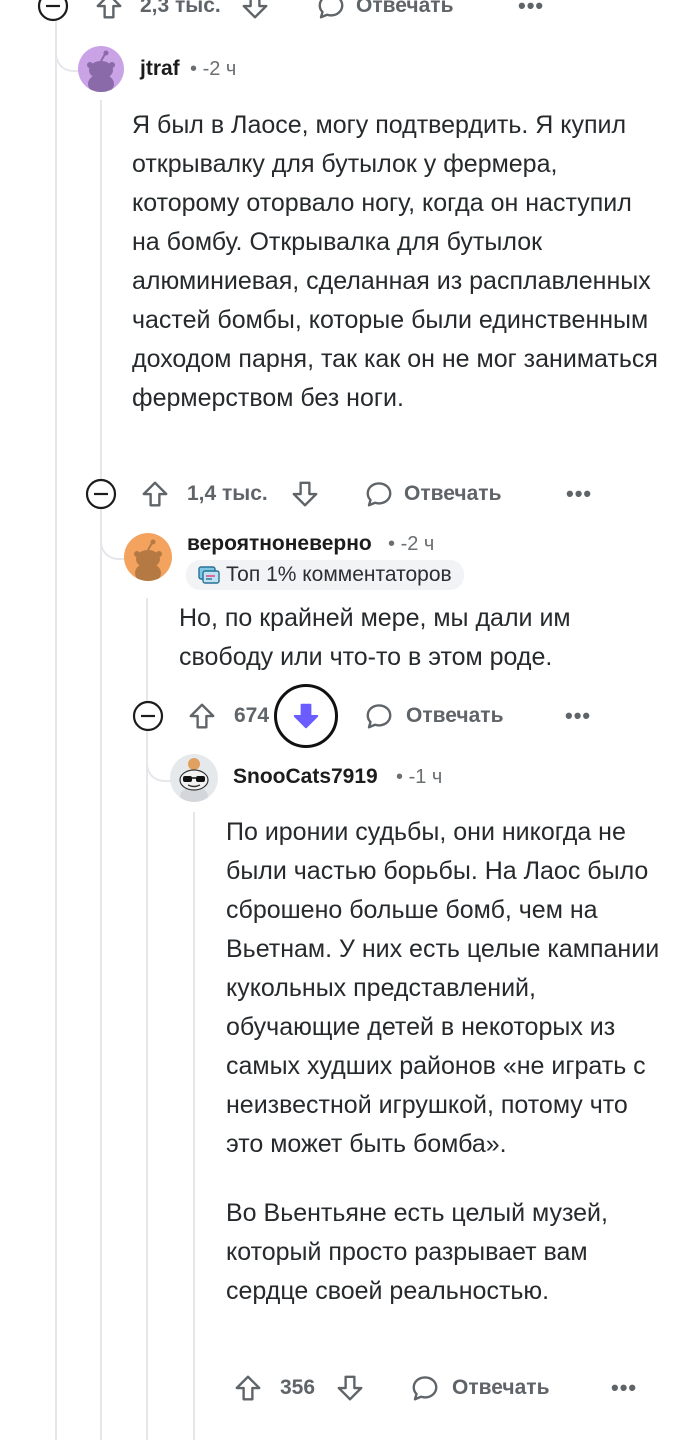 The width and height of the screenshot is (700, 1440). What do you see at coordinates (344, 494) in the screenshot?
I see `comment-action-row: 1,4 тыс. Отвечать •••` at bounding box center [344, 494].